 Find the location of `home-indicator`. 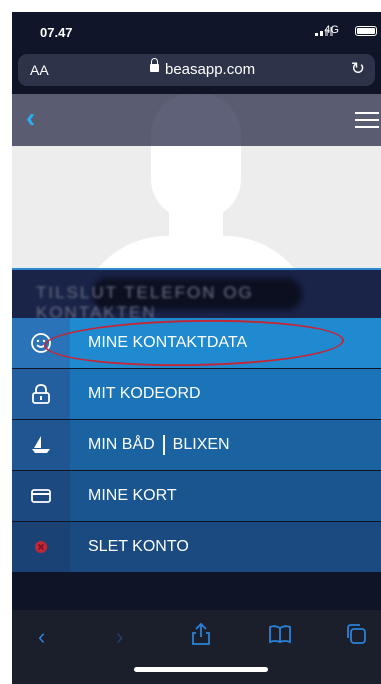

home-indicator is located at coordinates (201, 669).